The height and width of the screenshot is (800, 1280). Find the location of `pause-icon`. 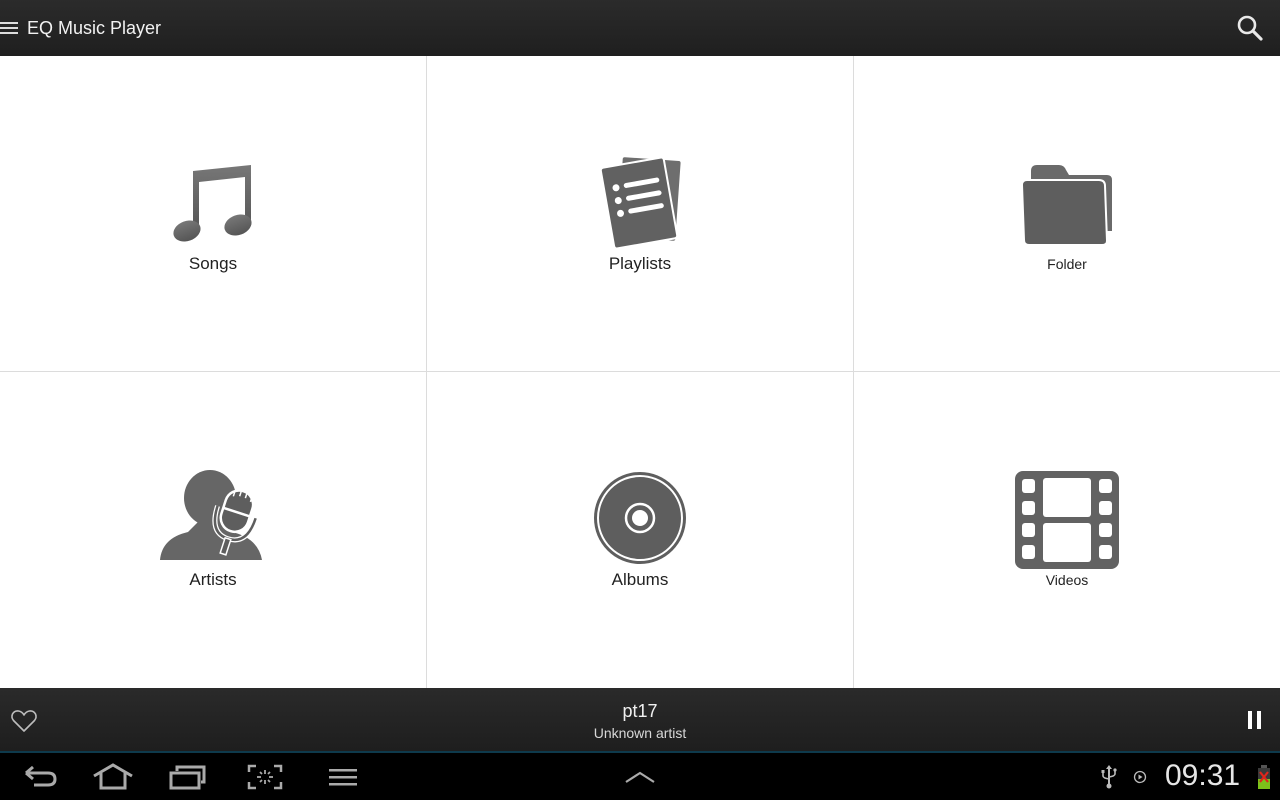

pause-icon is located at coordinates (1254, 720).